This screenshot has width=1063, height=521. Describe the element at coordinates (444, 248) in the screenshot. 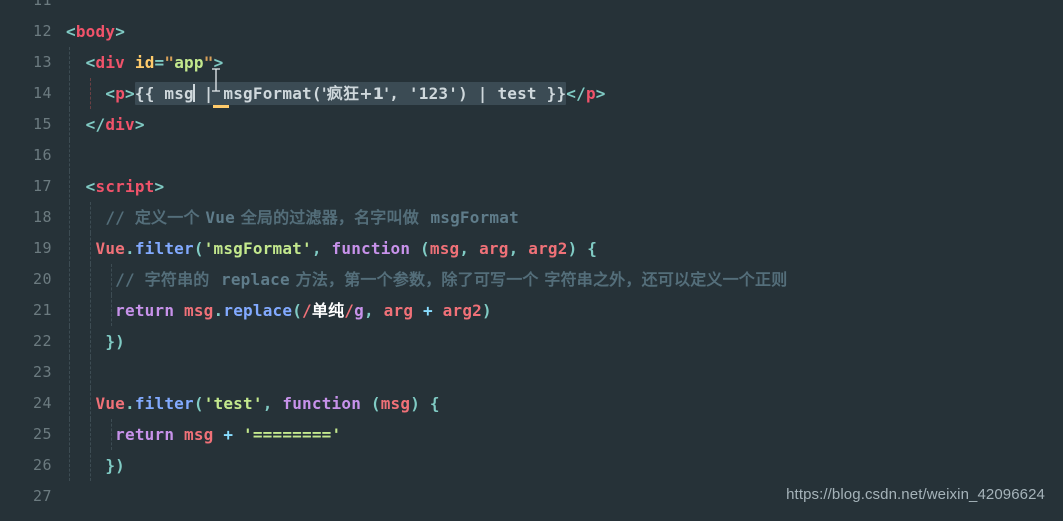

I see `token-param-msg: msg` at that location.